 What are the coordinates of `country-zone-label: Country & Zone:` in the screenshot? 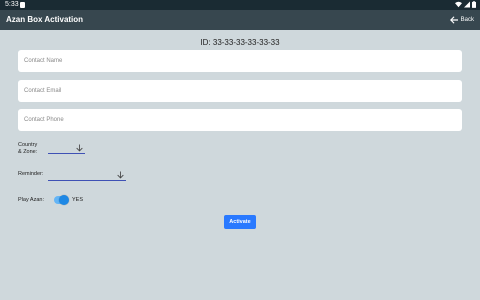 It's located at (27, 149).